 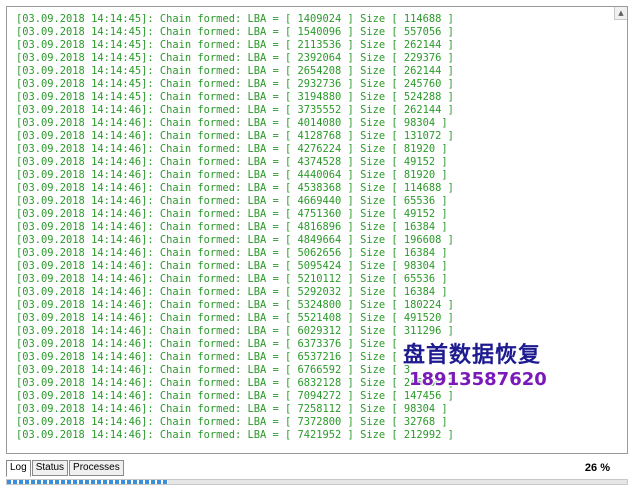 What do you see at coordinates (18, 468) in the screenshot?
I see `tab-log: Log` at bounding box center [18, 468].